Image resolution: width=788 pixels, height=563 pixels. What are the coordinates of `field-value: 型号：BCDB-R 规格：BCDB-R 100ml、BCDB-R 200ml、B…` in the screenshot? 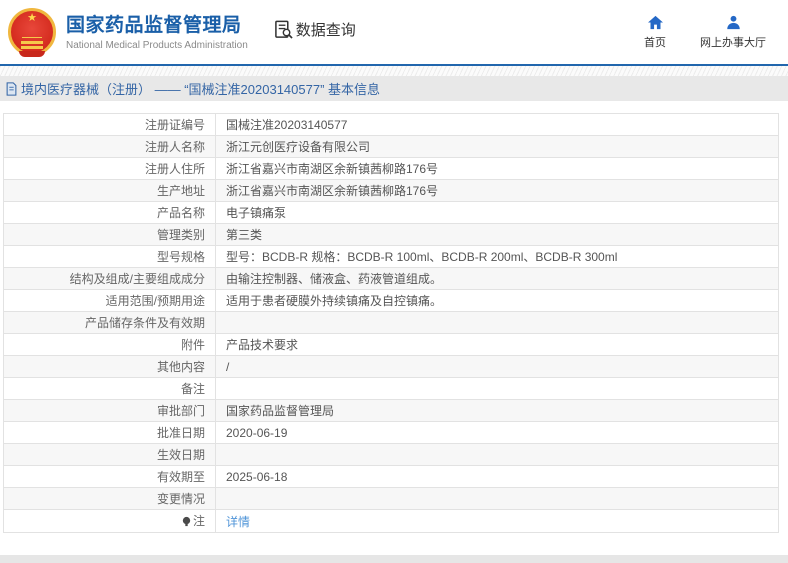 It's located at (422, 257).